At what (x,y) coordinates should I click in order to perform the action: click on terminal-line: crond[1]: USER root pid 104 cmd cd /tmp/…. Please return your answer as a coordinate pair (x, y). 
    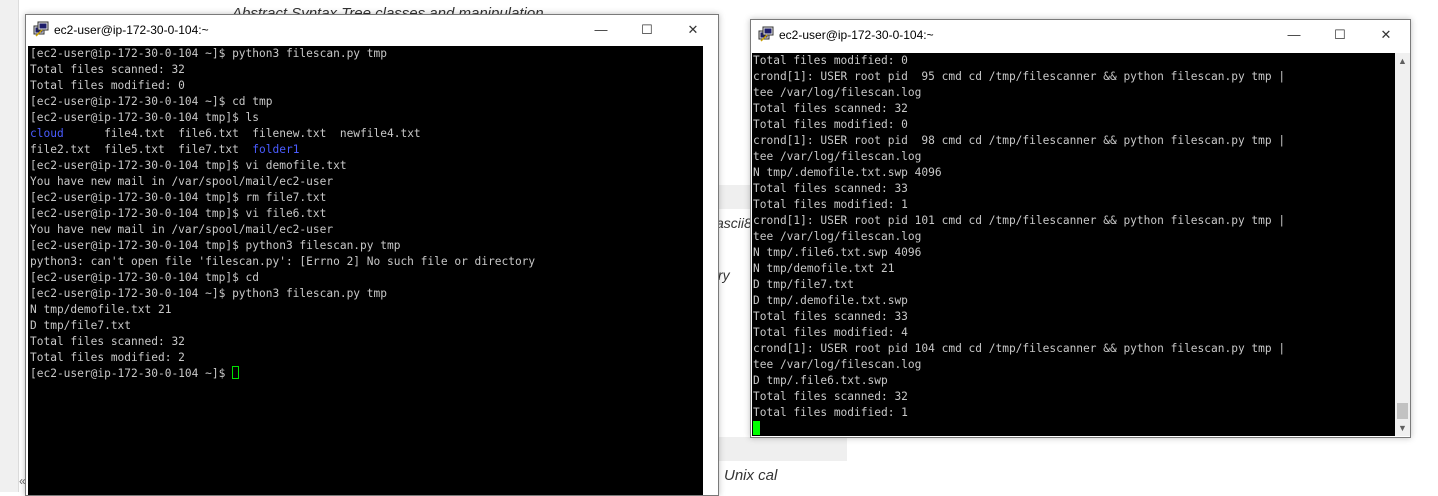
    Looking at the image, I should click on (1019, 348).